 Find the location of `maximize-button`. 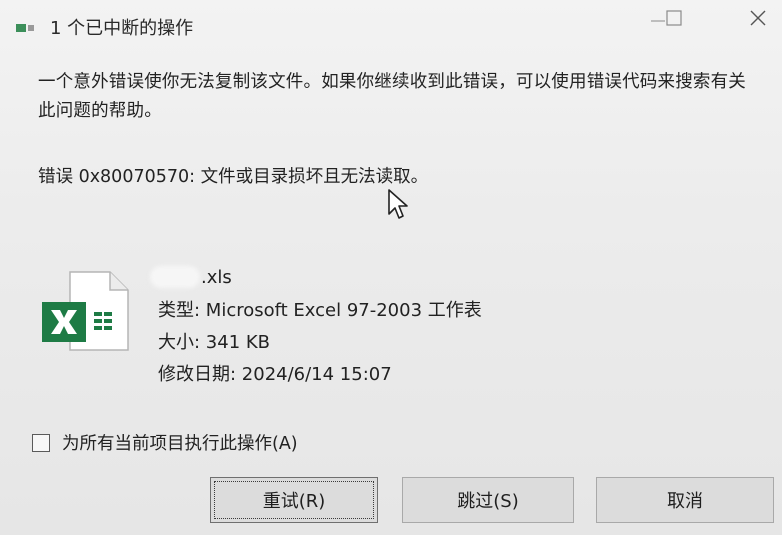

maximize-button is located at coordinates (674, 18).